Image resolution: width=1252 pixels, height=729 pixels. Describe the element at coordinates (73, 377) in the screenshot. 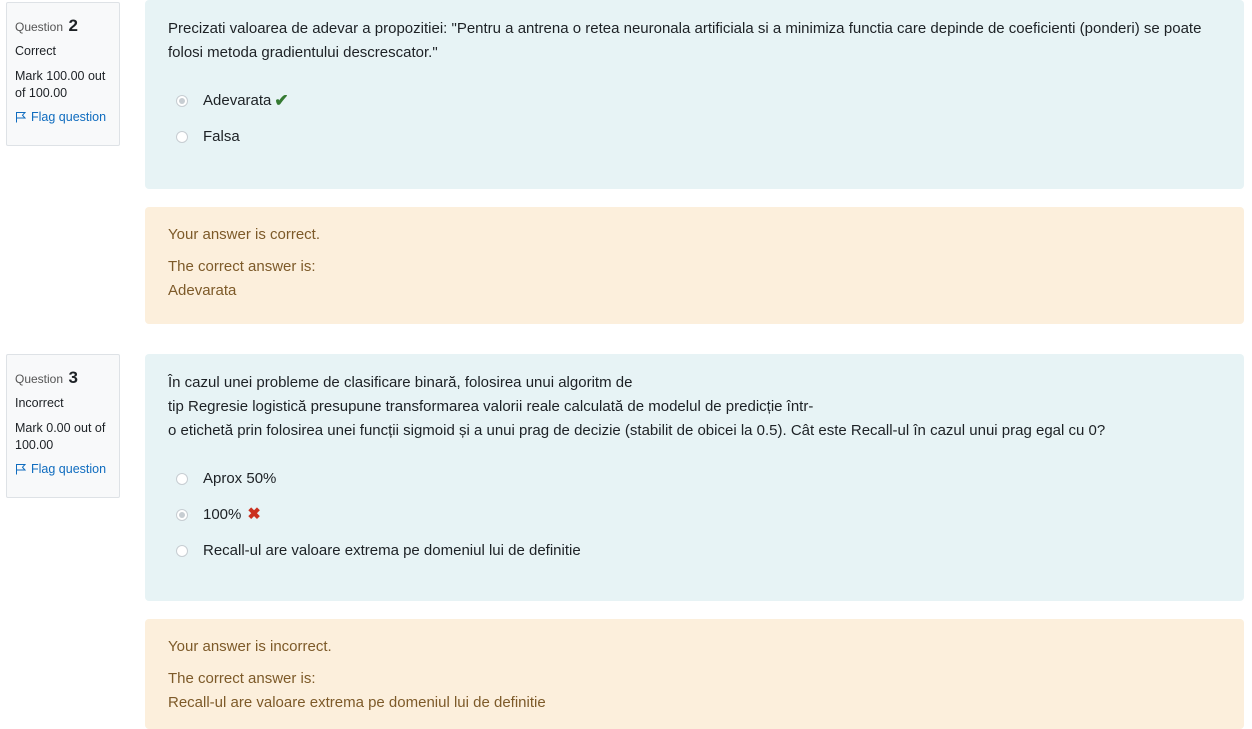

I see `question-number: 3` at that location.